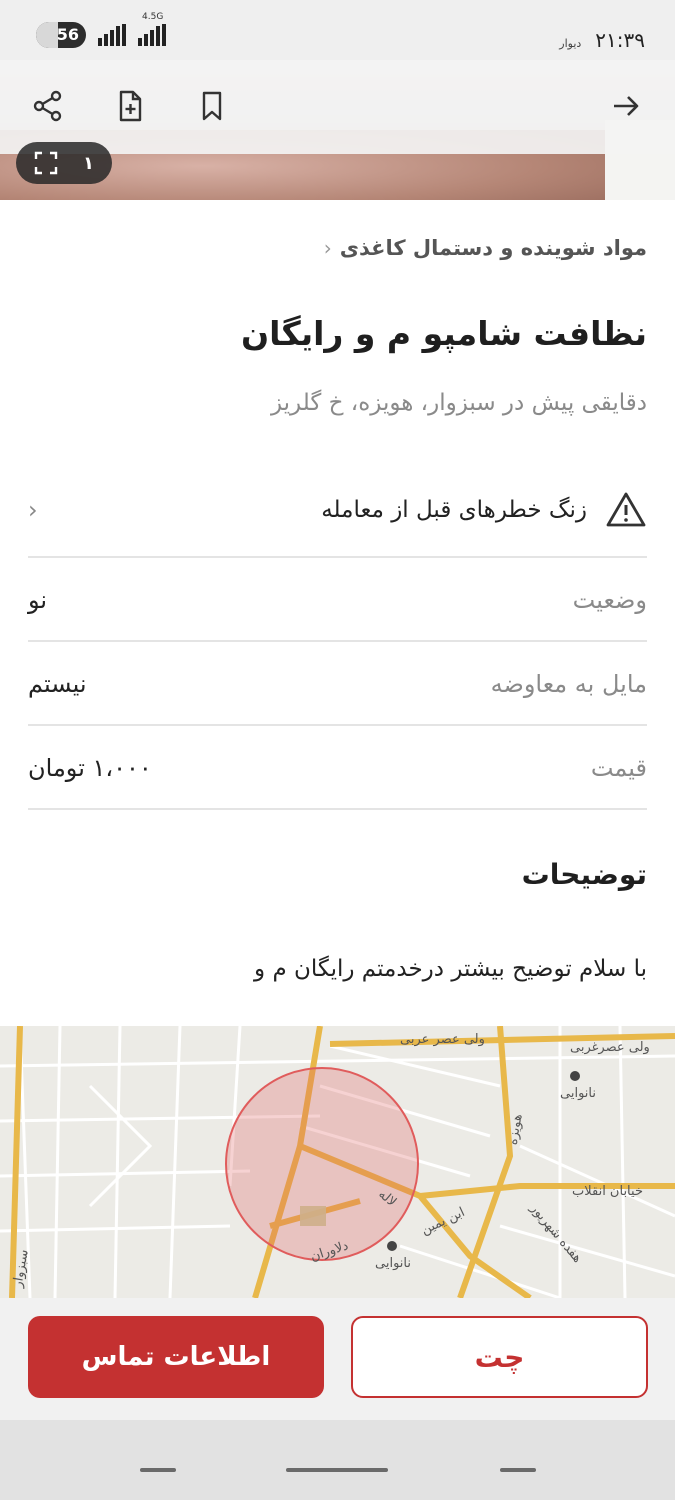 The image size is (675, 1500). What do you see at coordinates (38, 600) in the screenshot?
I see `detail-value: نو` at bounding box center [38, 600].